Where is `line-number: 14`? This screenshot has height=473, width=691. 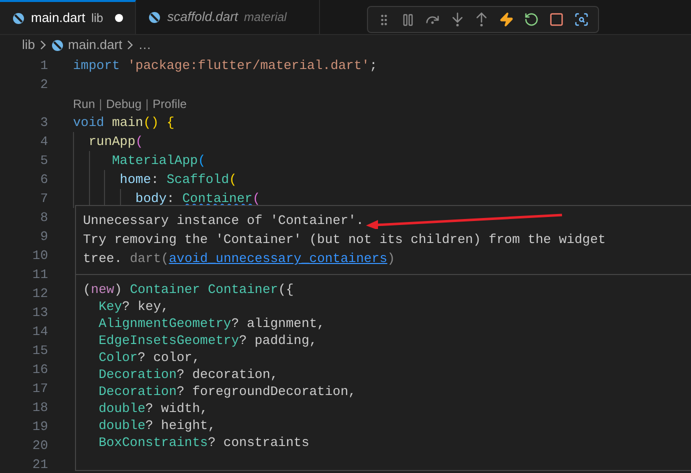
line-number: 14 is located at coordinates (40, 331).